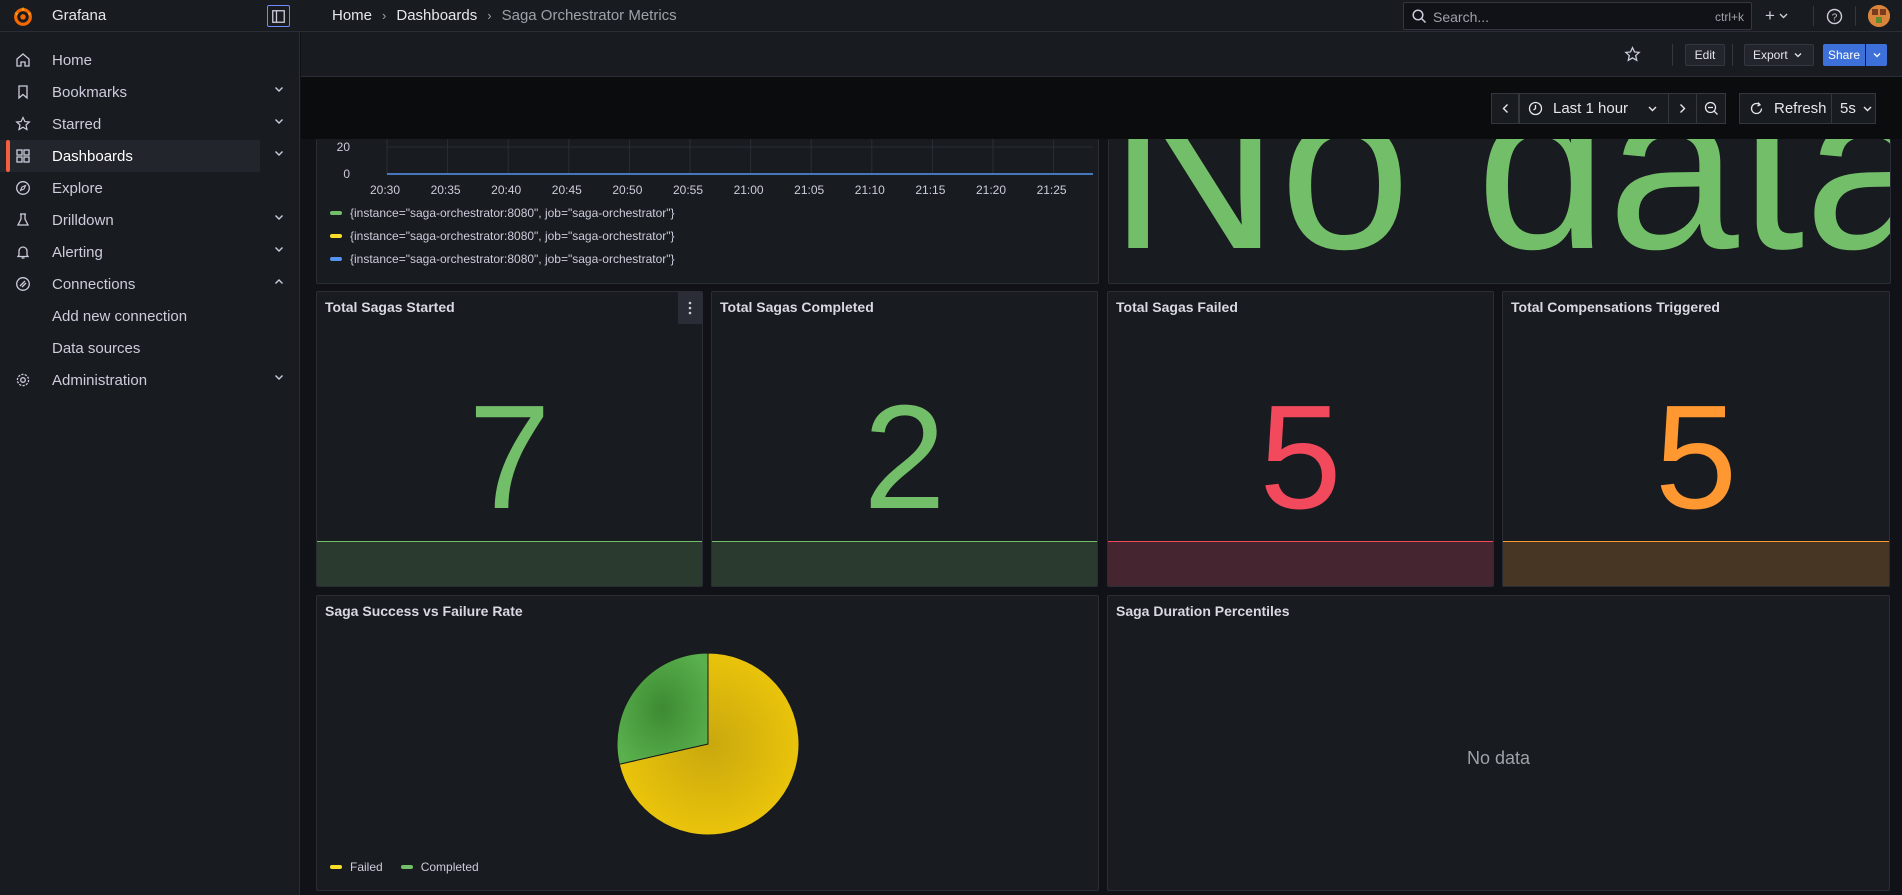 Image resolution: width=1902 pixels, height=895 pixels. I want to click on app-name: Grafana, so click(79, 15).